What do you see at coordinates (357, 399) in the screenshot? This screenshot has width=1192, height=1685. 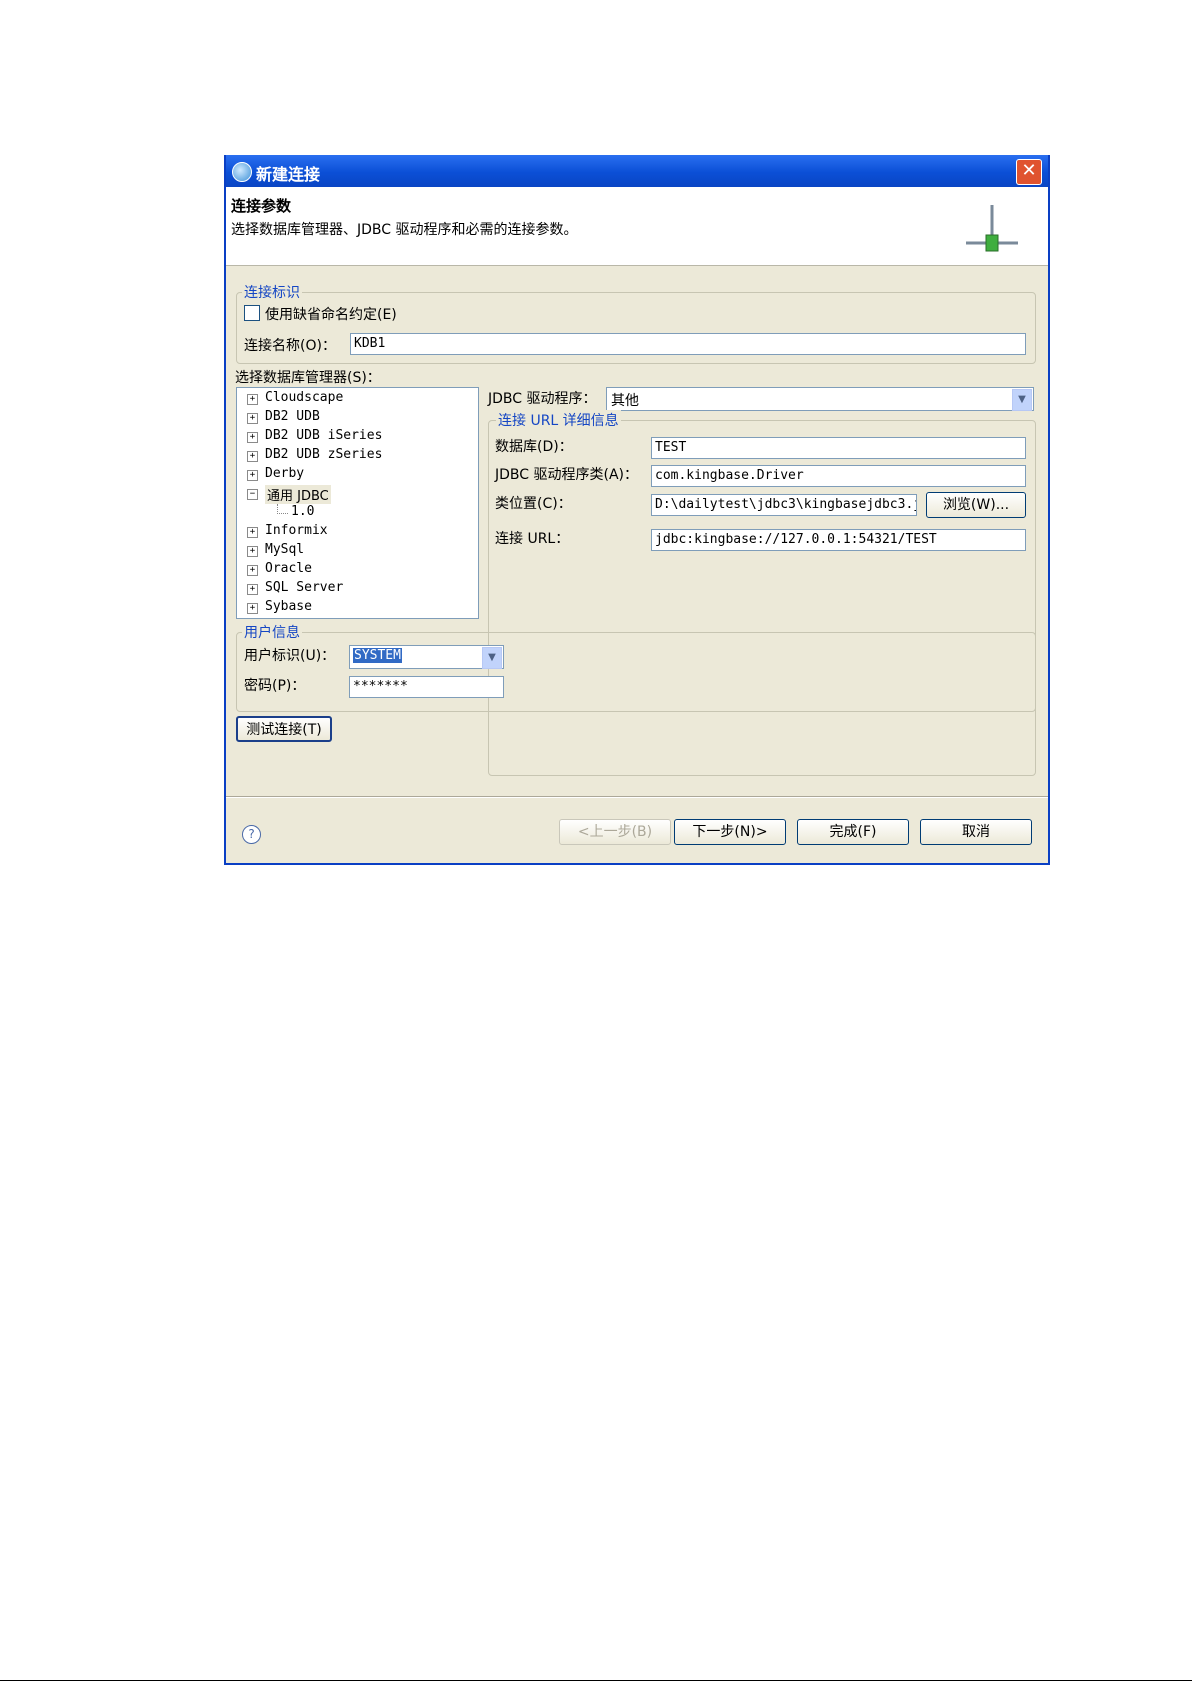 I see `tree-item: + Cloudscape` at bounding box center [357, 399].